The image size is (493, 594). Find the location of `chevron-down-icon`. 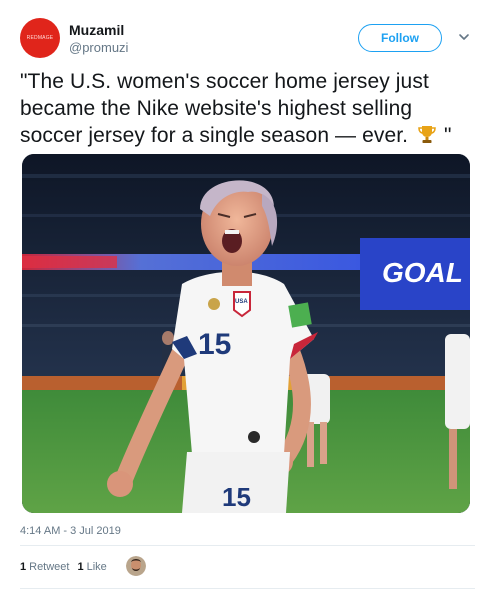

chevron-down-icon is located at coordinates (464, 37).